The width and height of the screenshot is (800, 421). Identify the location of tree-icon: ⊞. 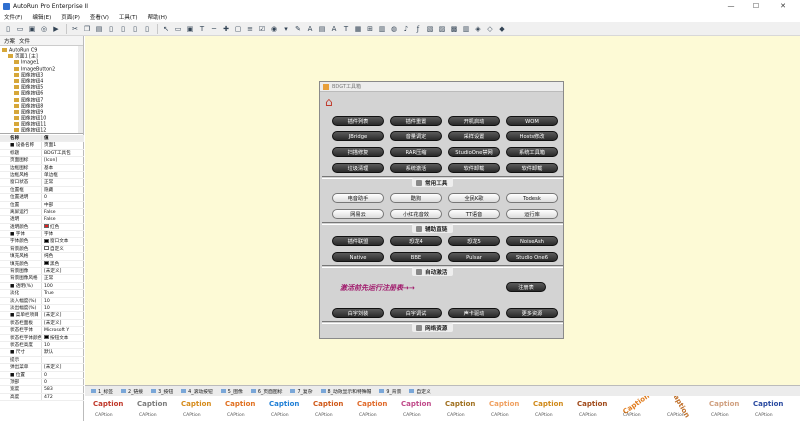
(370, 29).